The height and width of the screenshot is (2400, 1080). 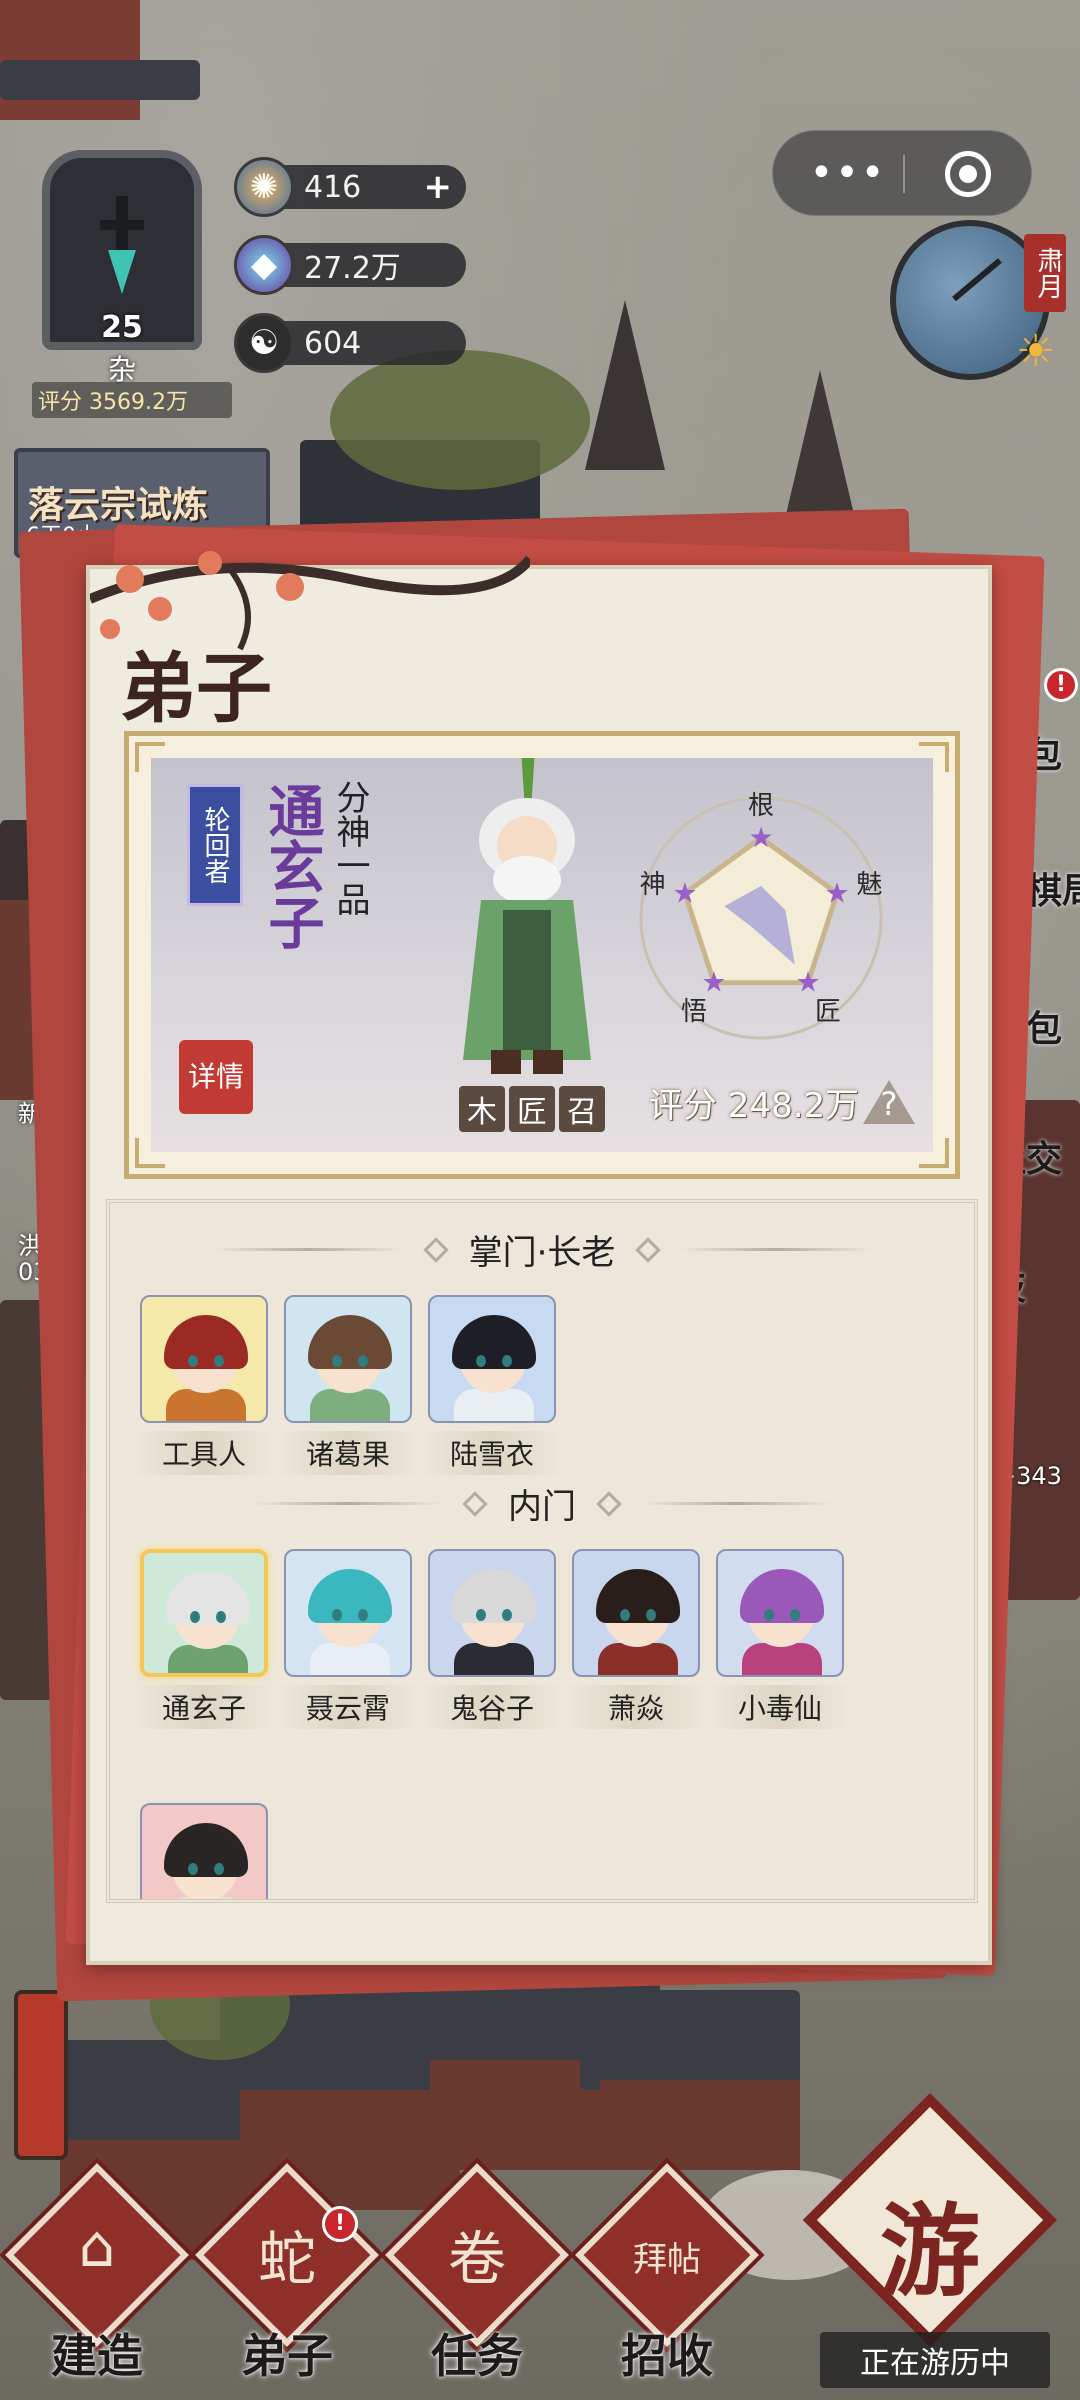 I want to click on more-options-button: •••, so click(x=847, y=173).